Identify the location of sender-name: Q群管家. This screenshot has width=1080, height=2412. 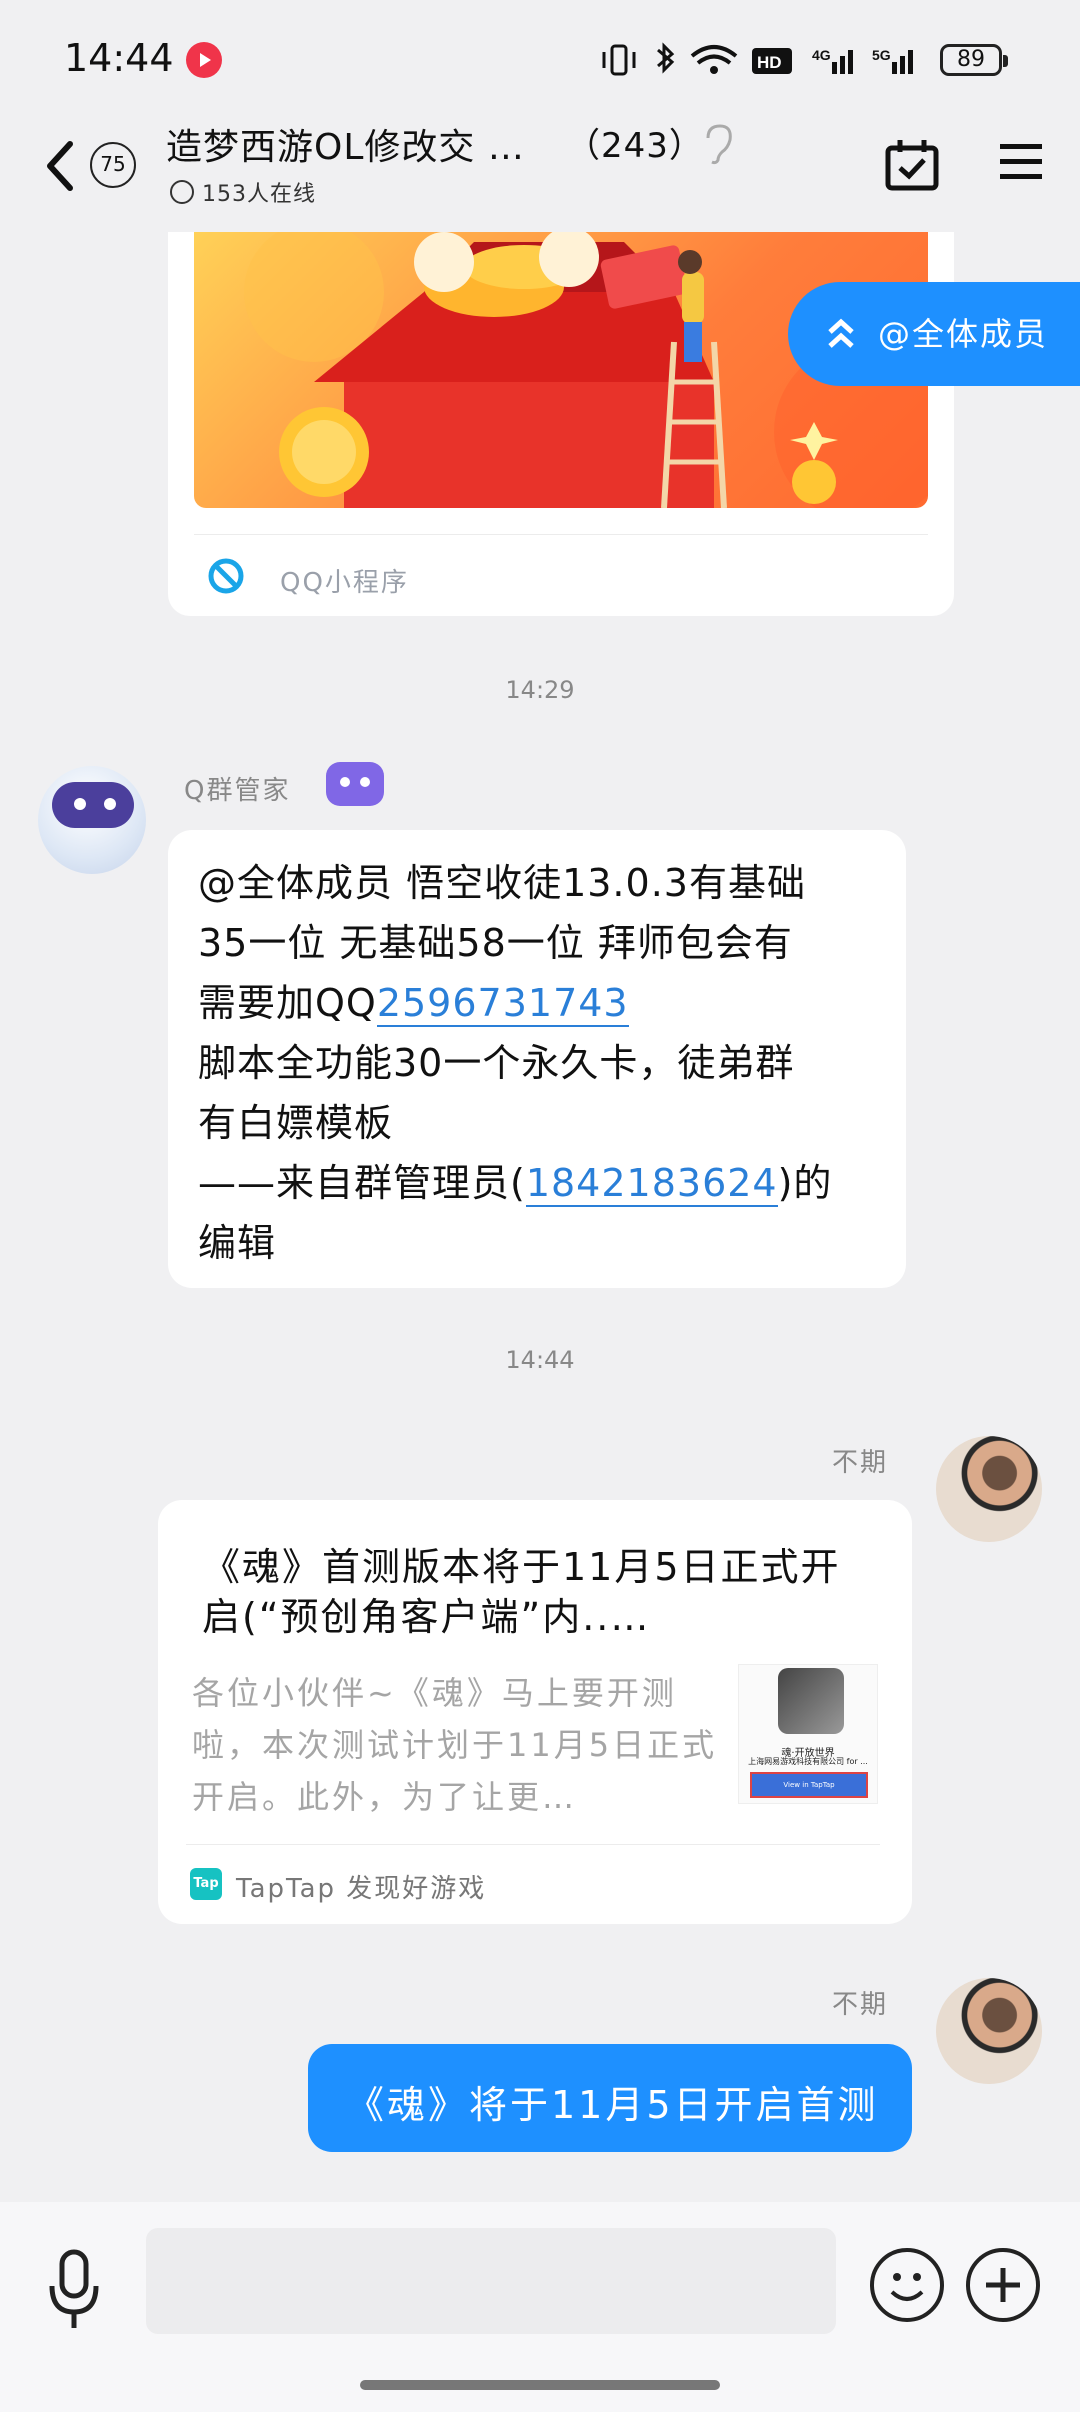
(237, 788).